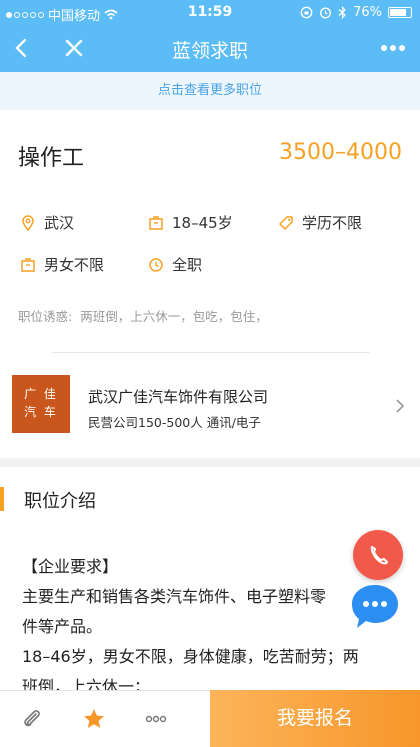 The height and width of the screenshot is (747, 420). I want to click on perks-text: 两班倒，上六休一，包吃，包住，, so click(174, 316).